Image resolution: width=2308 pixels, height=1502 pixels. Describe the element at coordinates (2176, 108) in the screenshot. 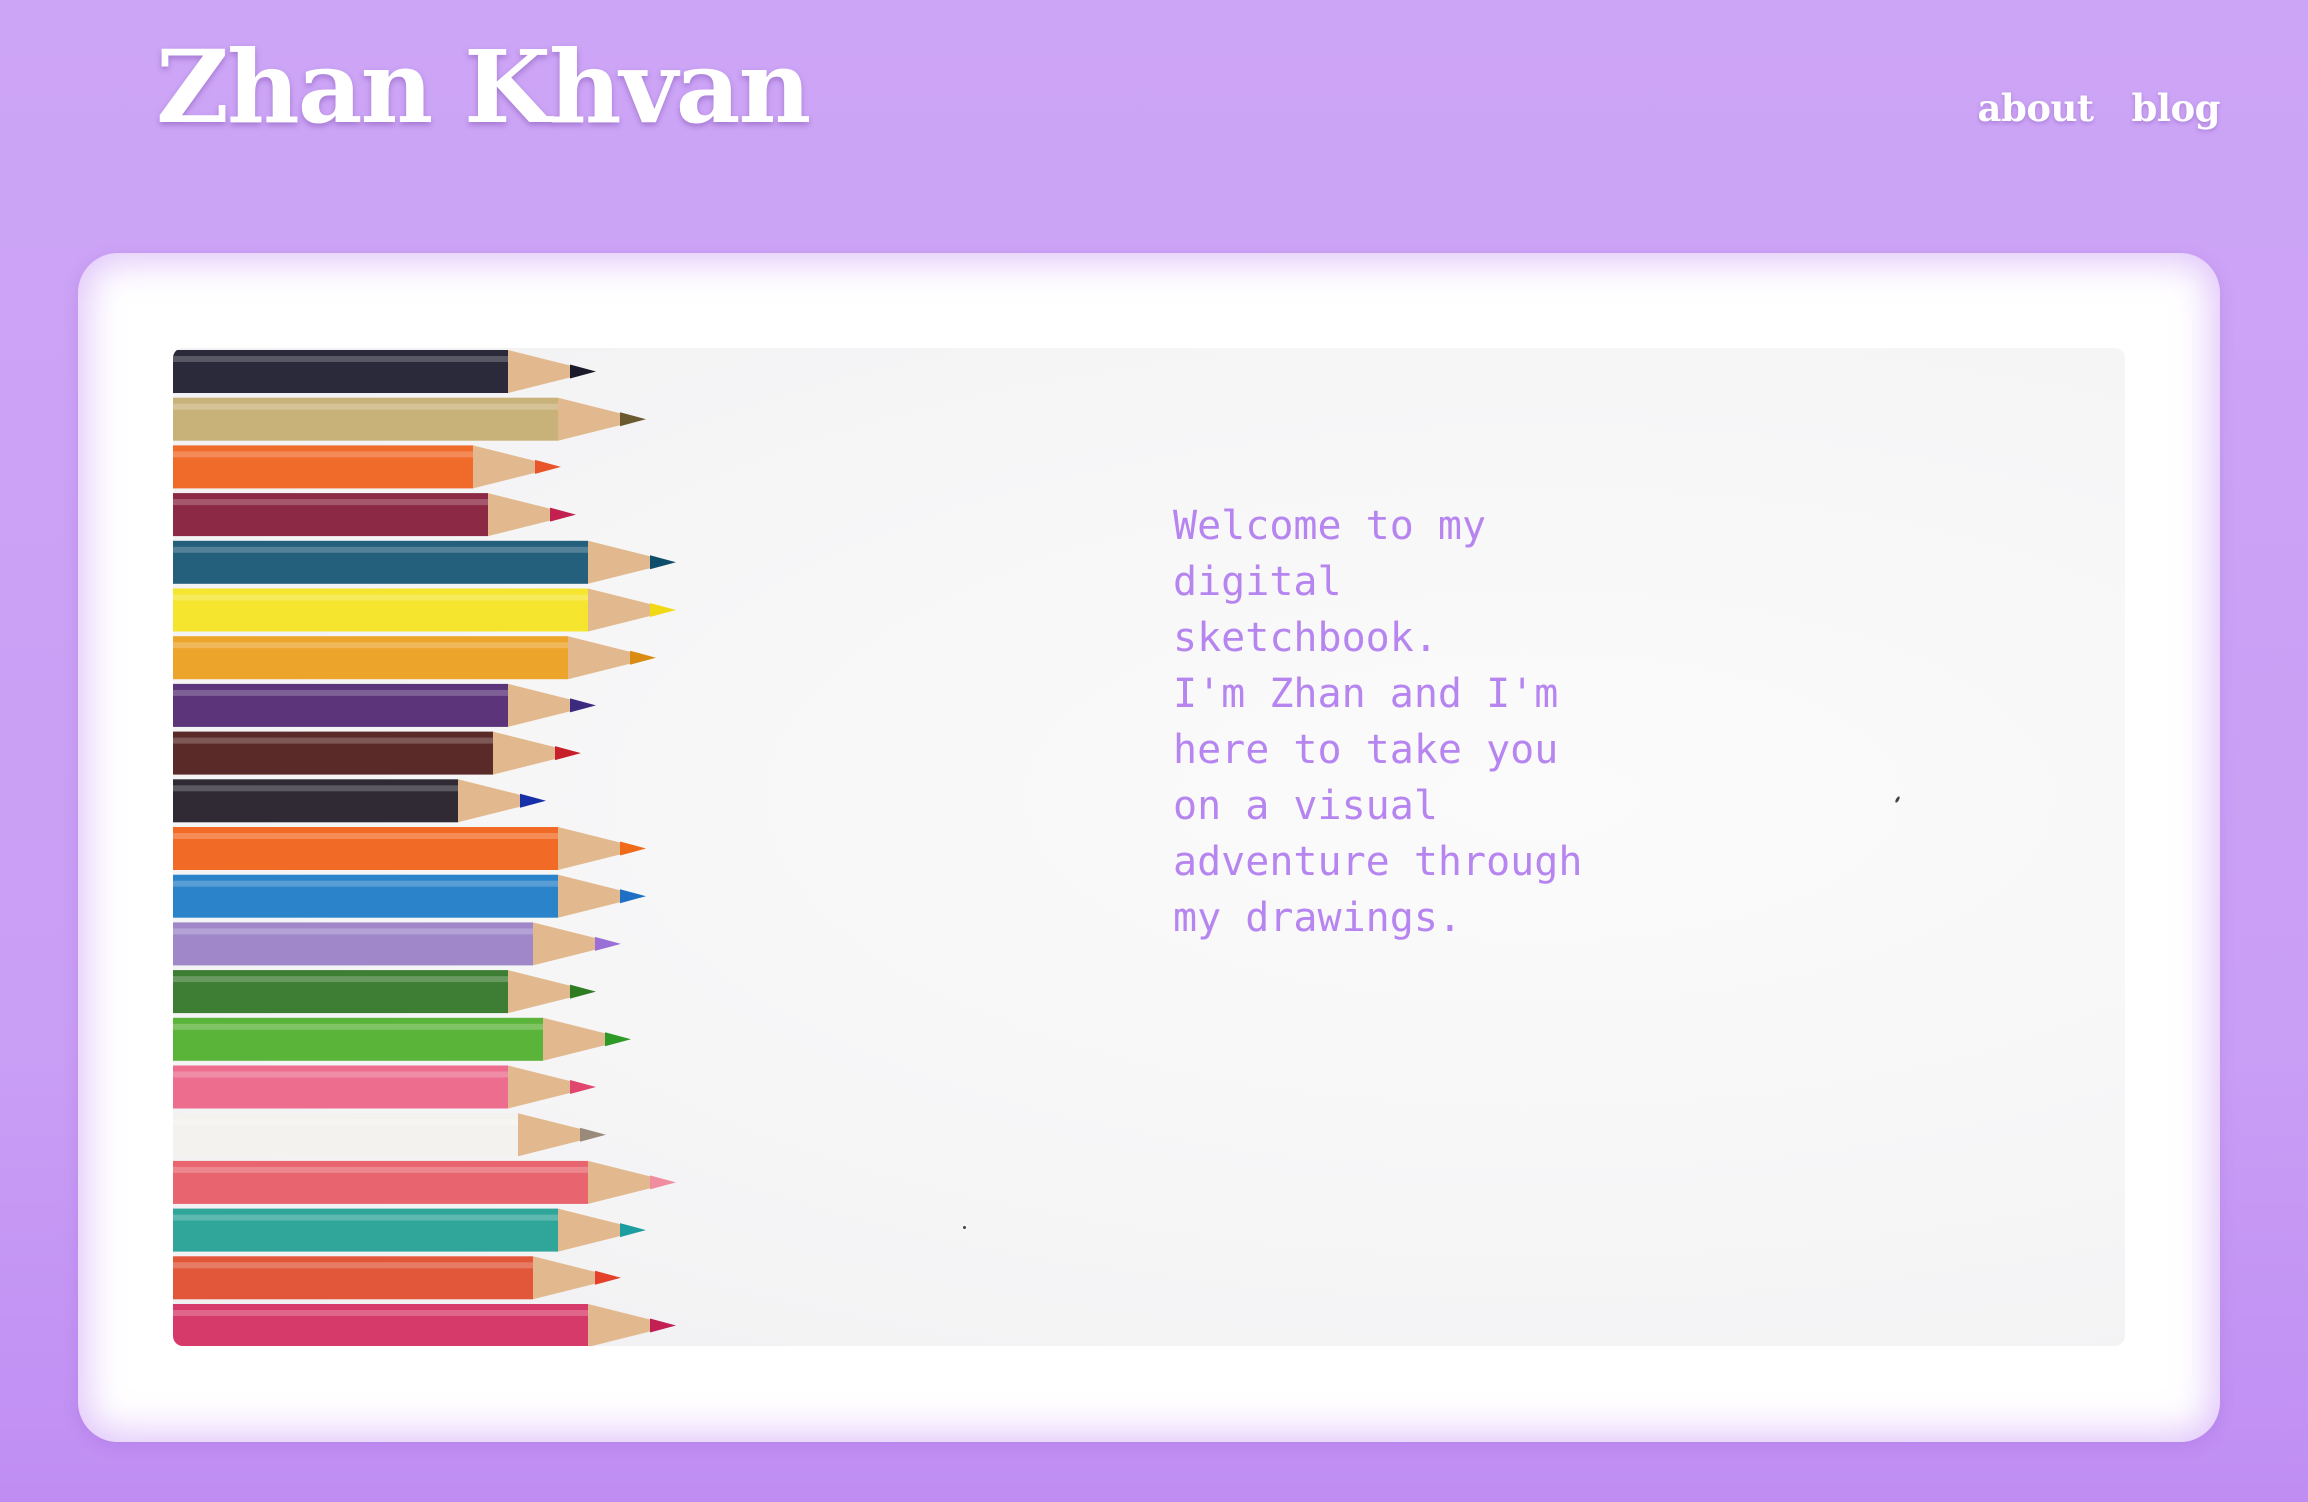

I see `nav-link-blog: blog` at that location.